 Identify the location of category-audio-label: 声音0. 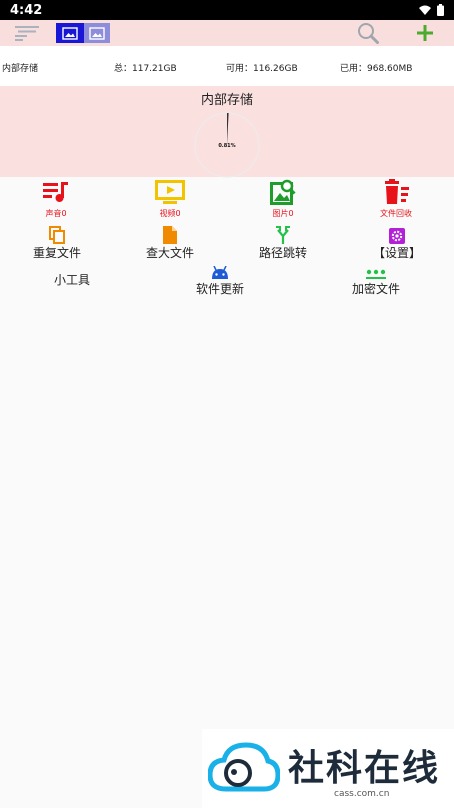
(56, 213).